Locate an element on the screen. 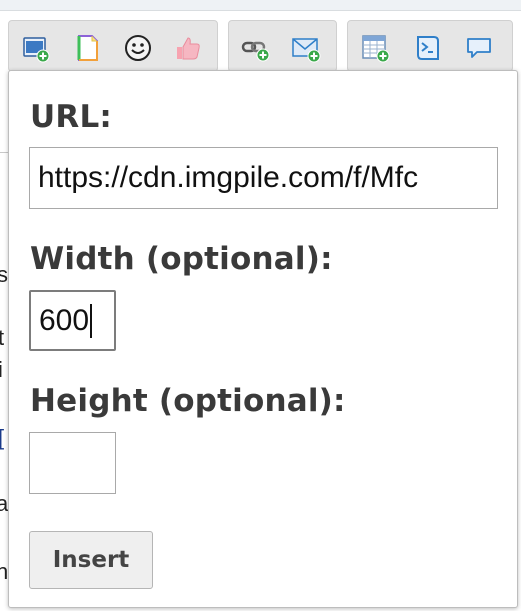  insert-page-button is located at coordinates (88, 48).